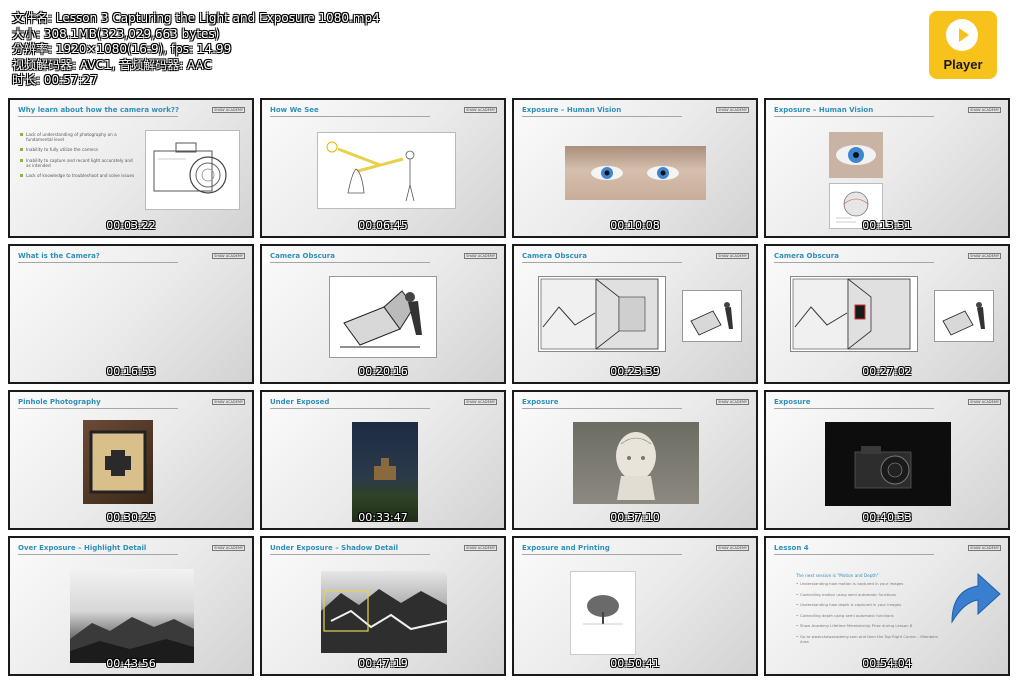 The width and height of the screenshot is (1018, 684). Describe the element at coordinates (98, 110) in the screenshot. I see `slide-title: Why learn about how the camera work??` at that location.